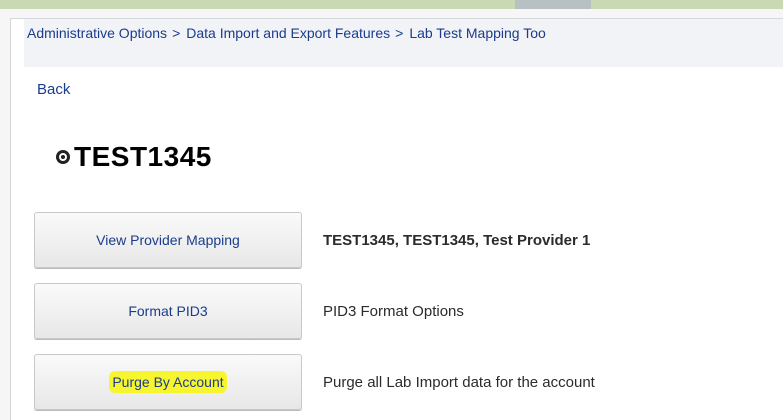 This screenshot has height=420, width=783. What do you see at coordinates (63, 157) in the screenshot?
I see `radio-target-icon` at bounding box center [63, 157].